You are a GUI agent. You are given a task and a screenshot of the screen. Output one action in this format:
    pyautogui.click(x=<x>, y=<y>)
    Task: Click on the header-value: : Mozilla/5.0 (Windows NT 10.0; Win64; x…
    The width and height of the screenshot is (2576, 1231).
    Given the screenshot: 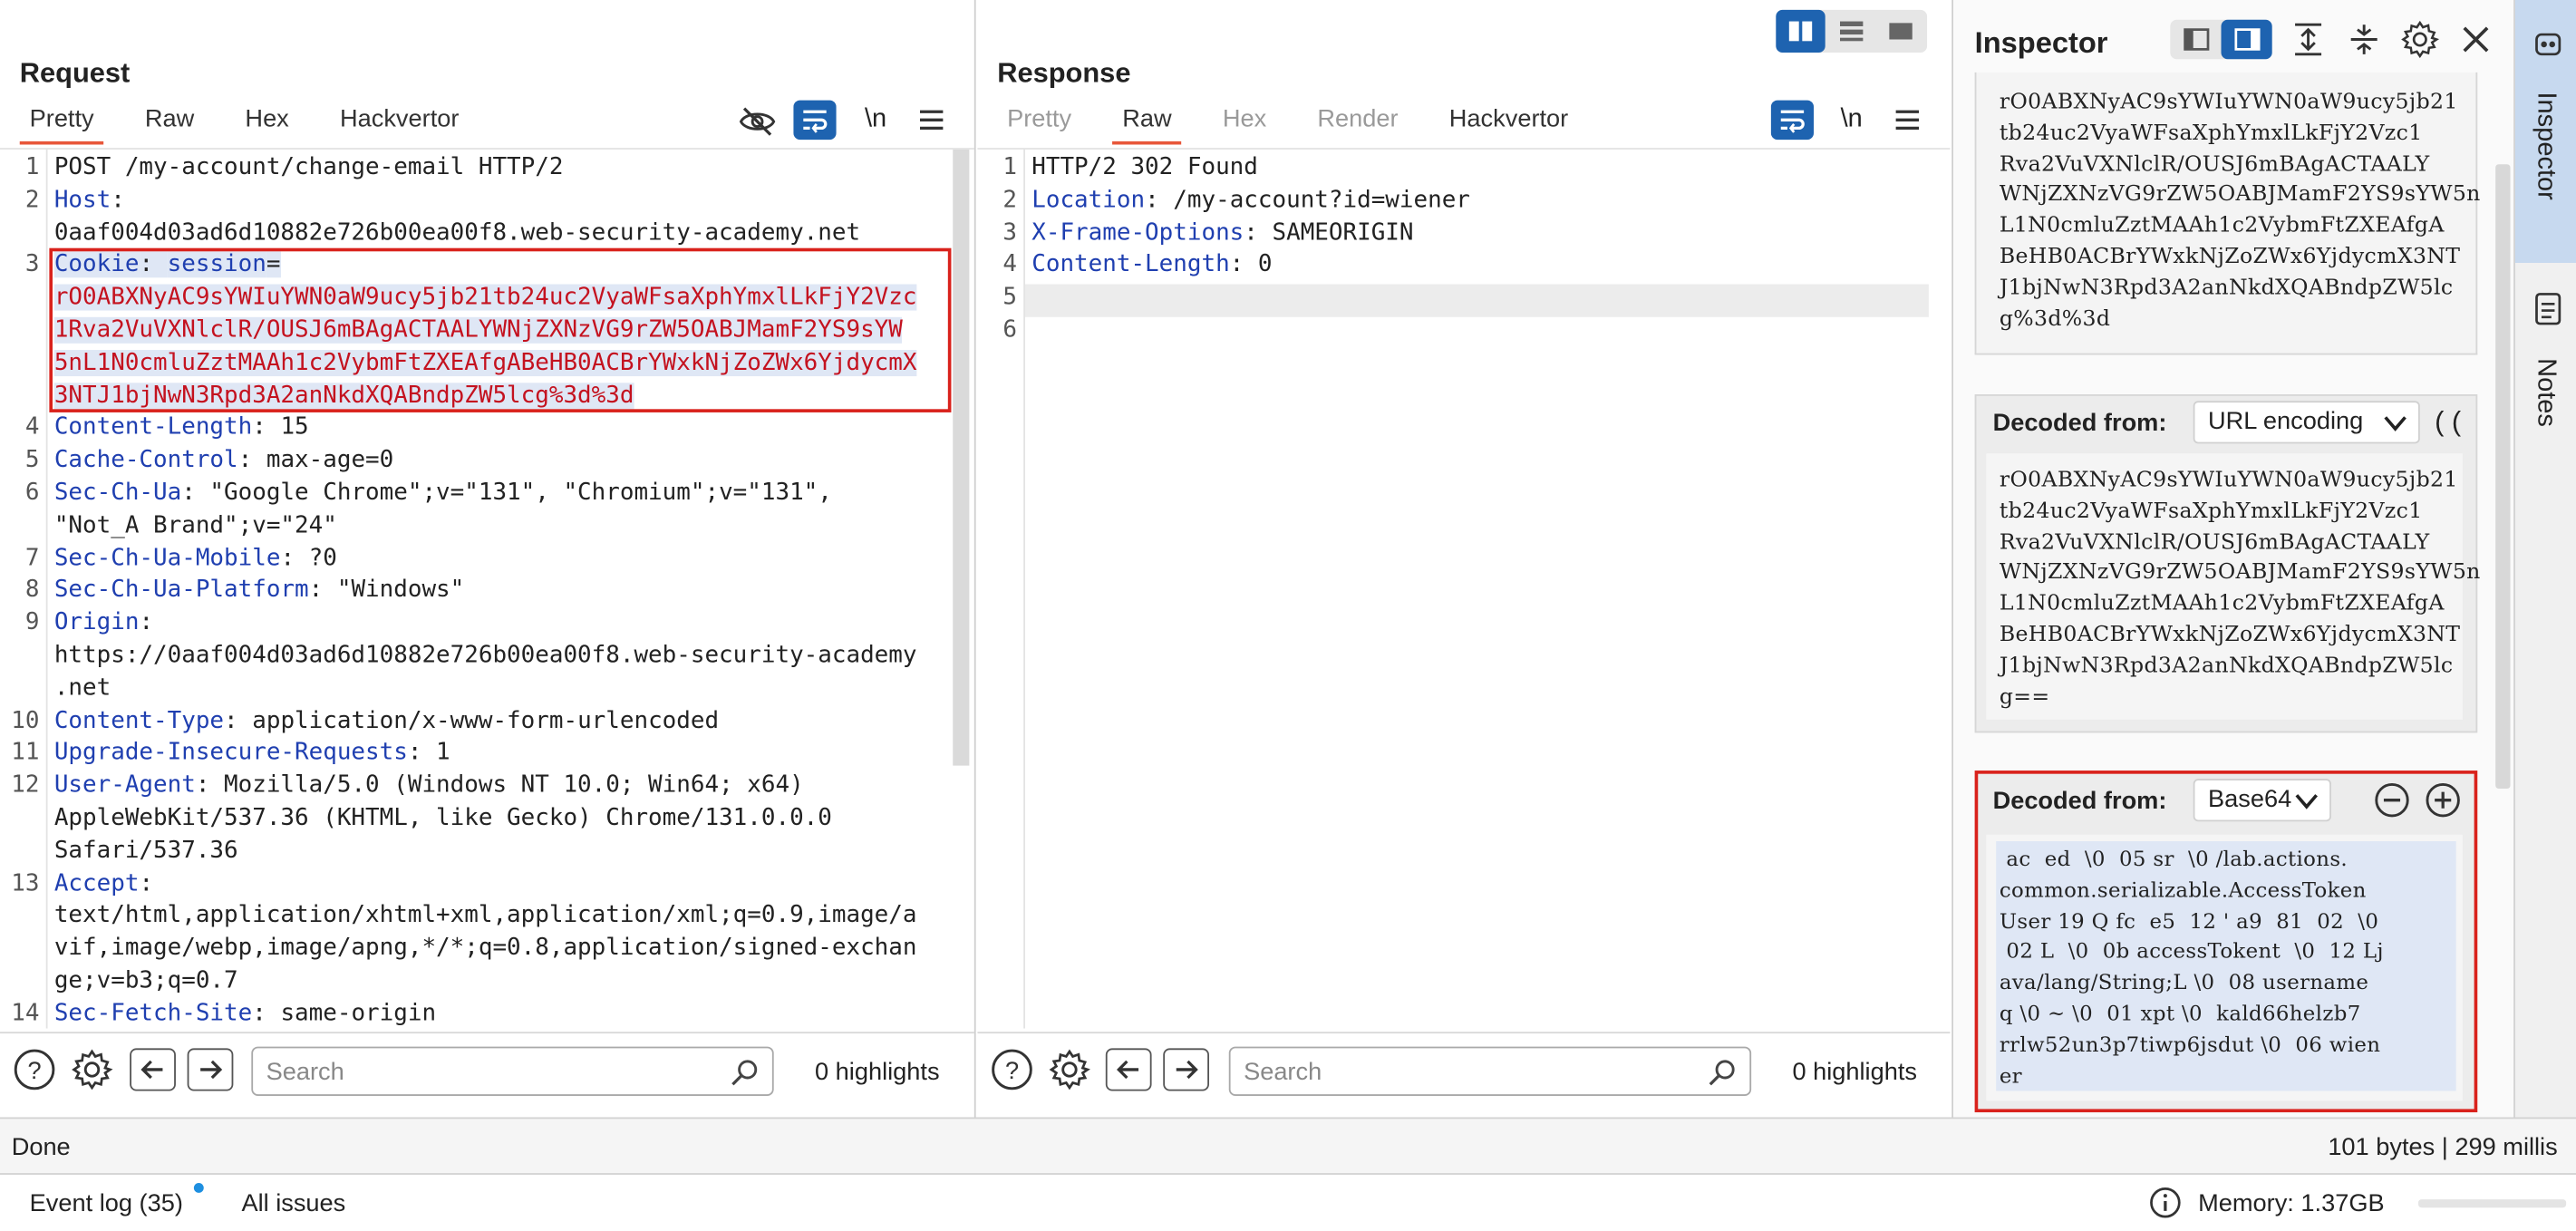 What is the action you would take?
    pyautogui.click(x=499, y=786)
    